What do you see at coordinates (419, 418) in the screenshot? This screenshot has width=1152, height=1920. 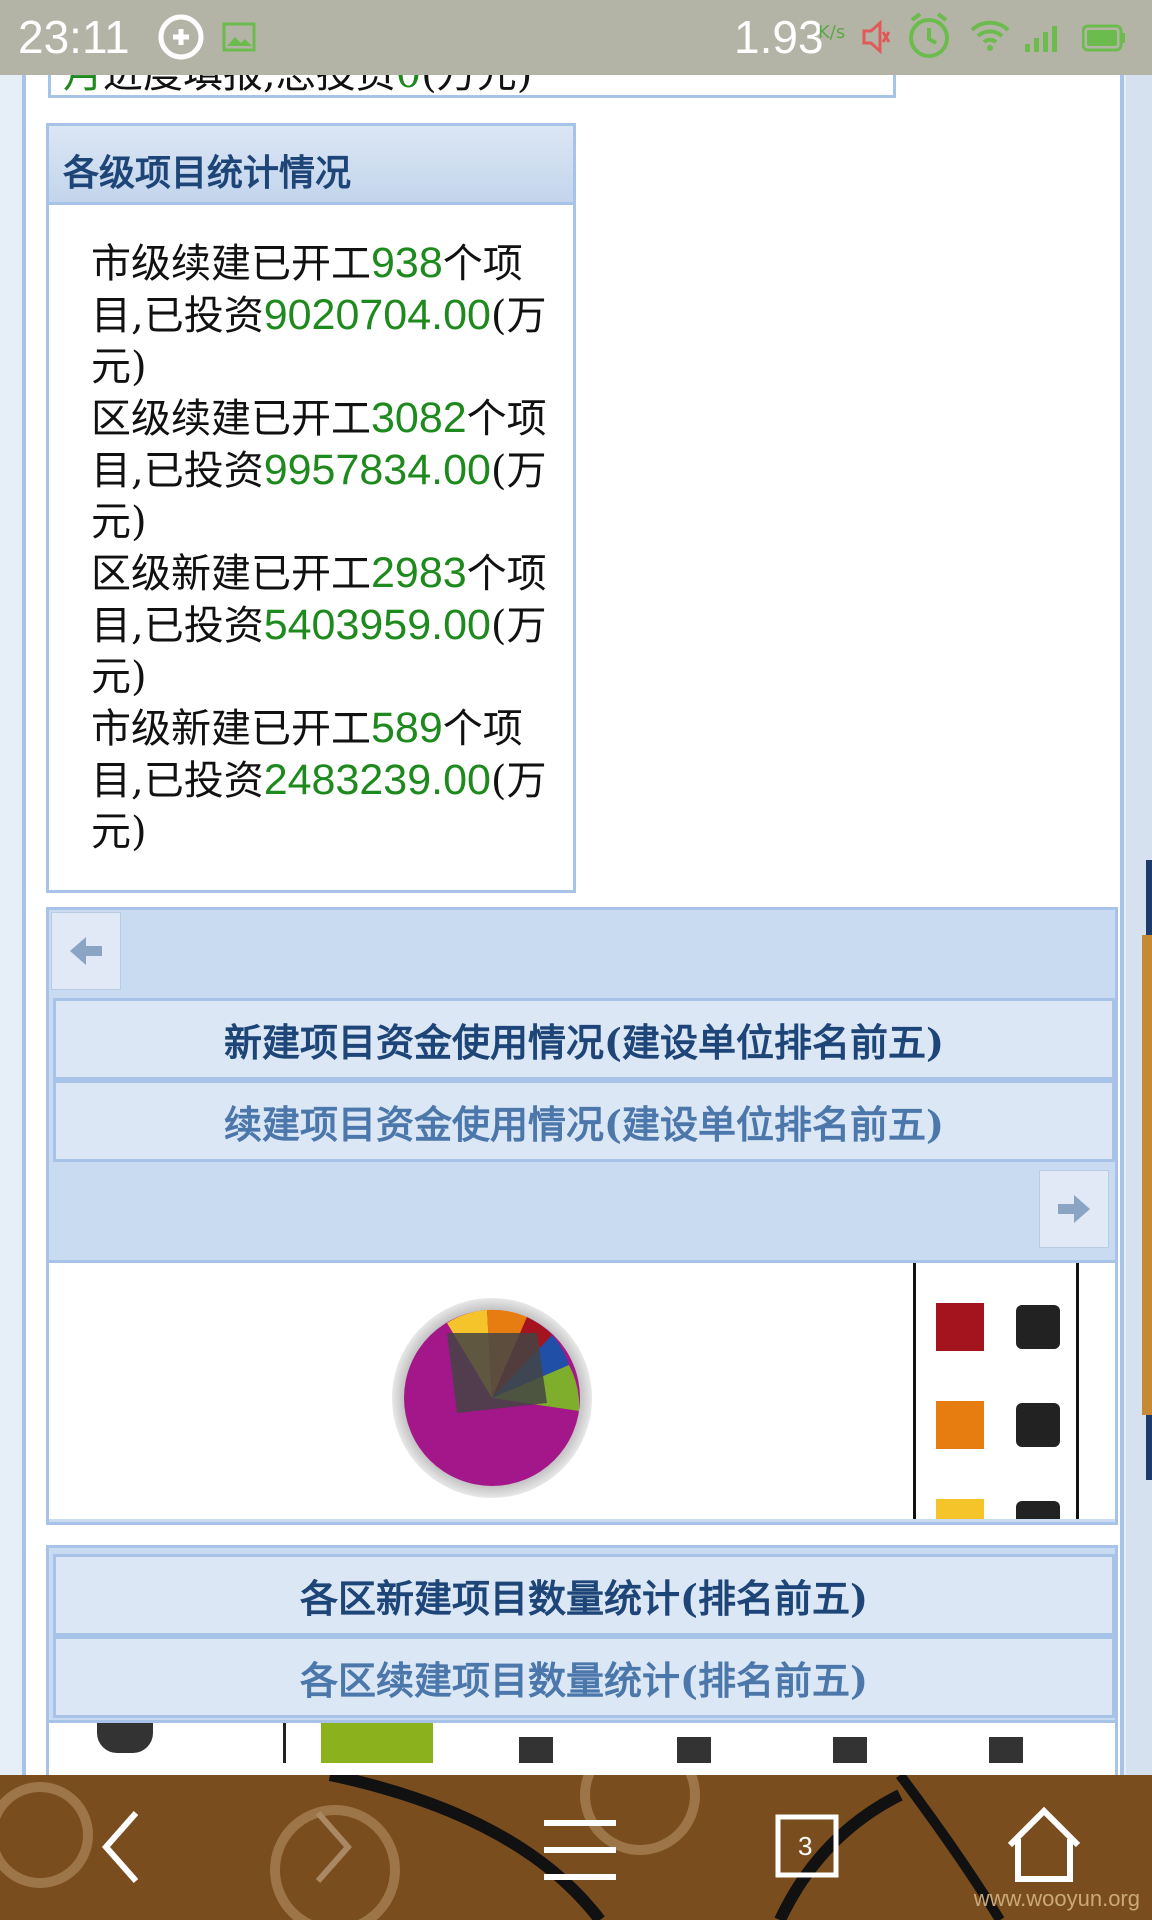 I see `stat-count: 3082` at bounding box center [419, 418].